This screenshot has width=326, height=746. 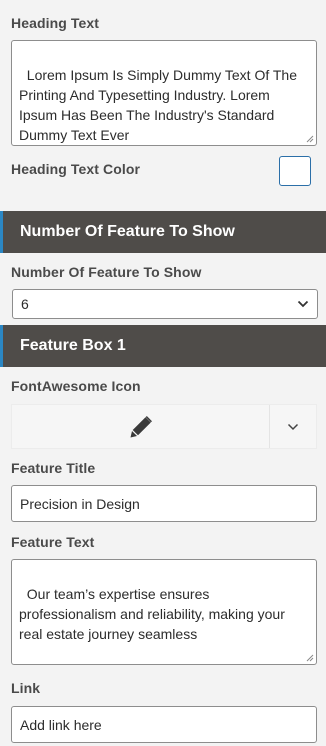 I want to click on heading-text-color-picker, so click(x=295, y=171).